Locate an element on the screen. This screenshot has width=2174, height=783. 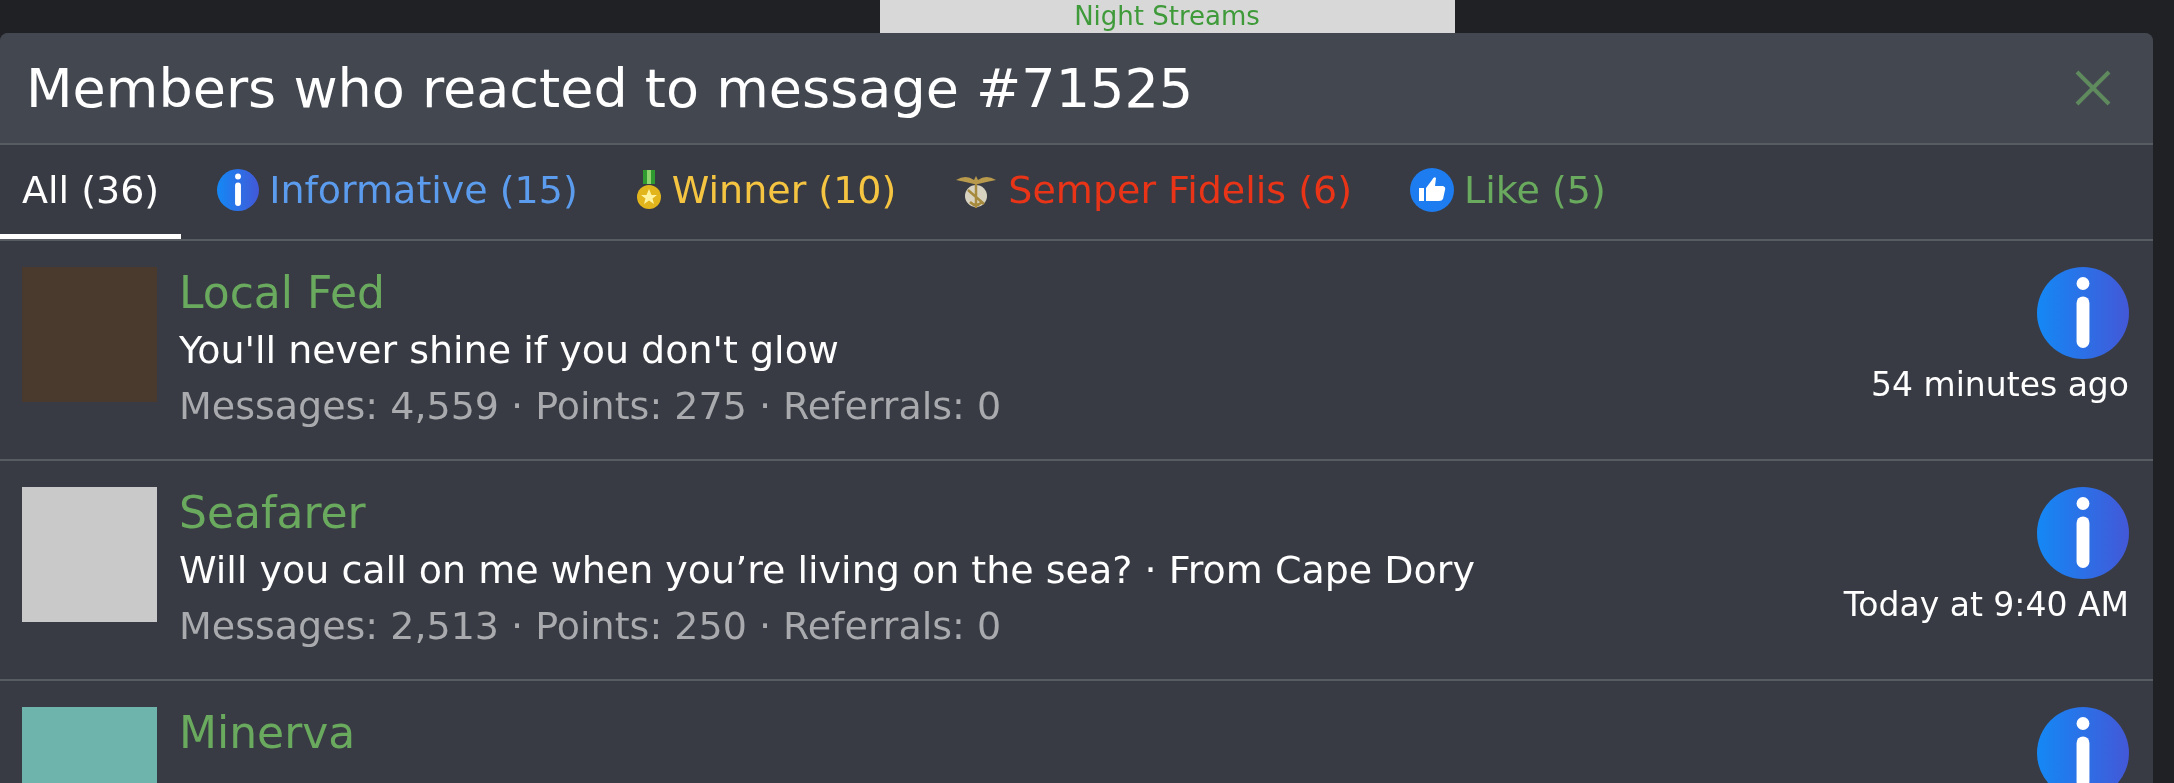
close-icon is located at coordinates (2093, 88).